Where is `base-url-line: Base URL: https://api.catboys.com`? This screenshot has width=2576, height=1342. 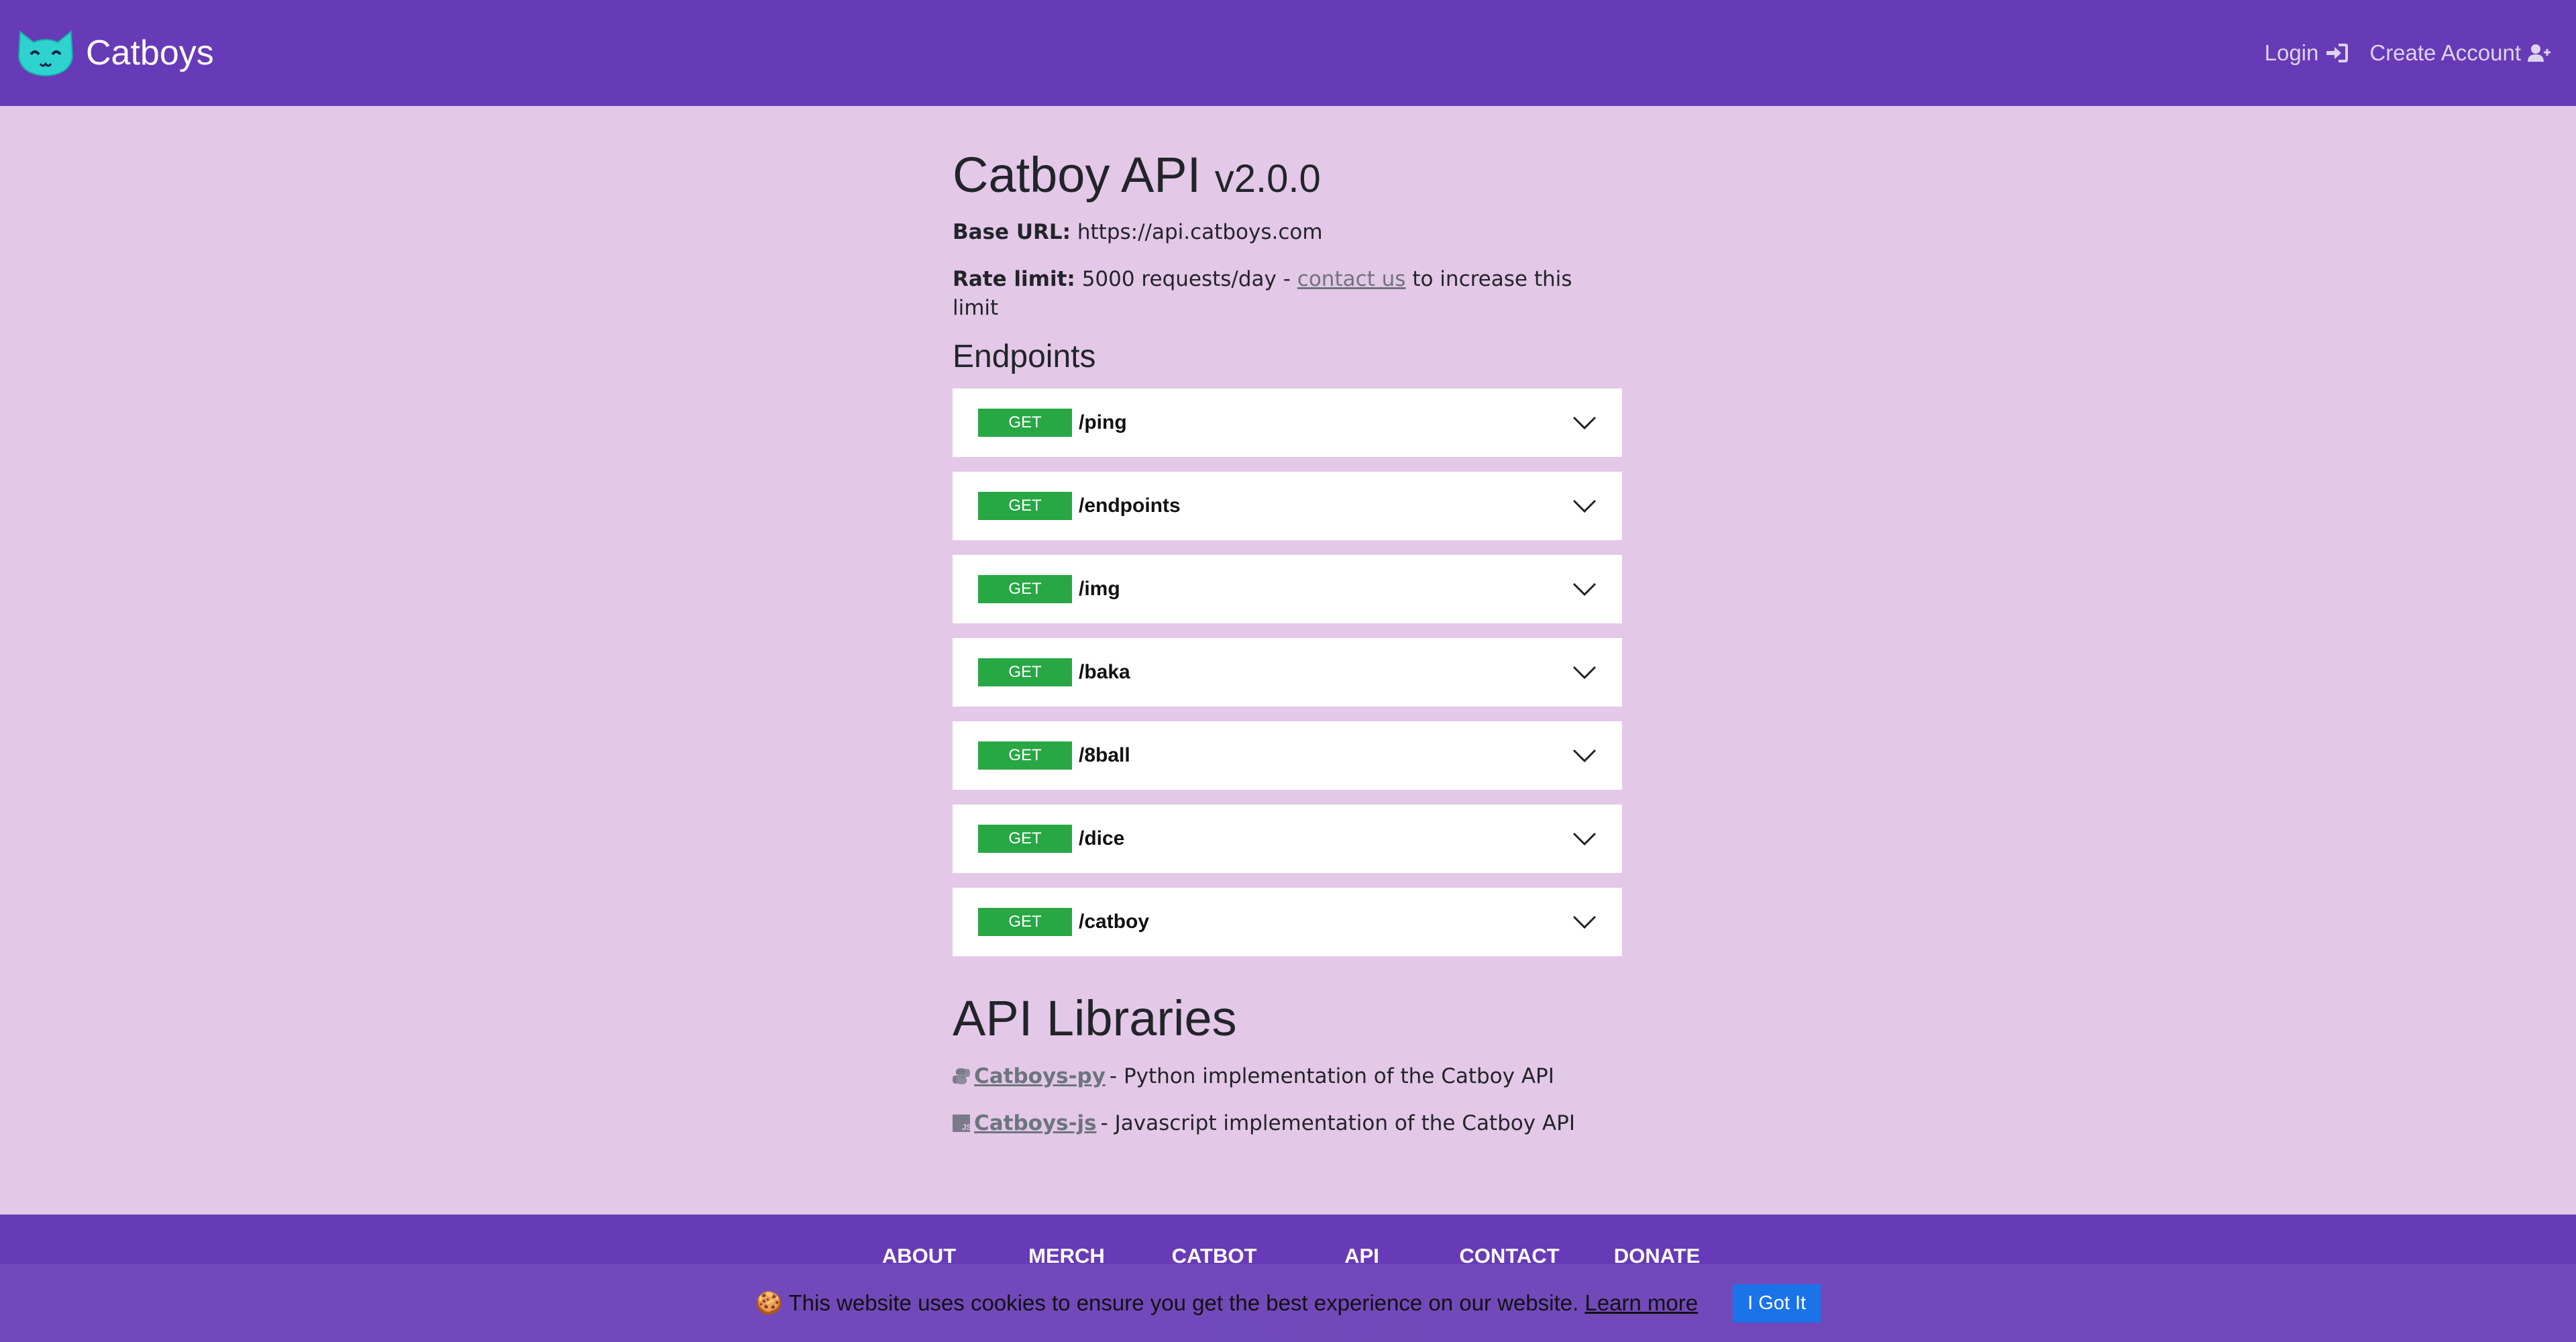
base-url-line: Base URL: https://api.catboys.com is located at coordinates (1288, 233).